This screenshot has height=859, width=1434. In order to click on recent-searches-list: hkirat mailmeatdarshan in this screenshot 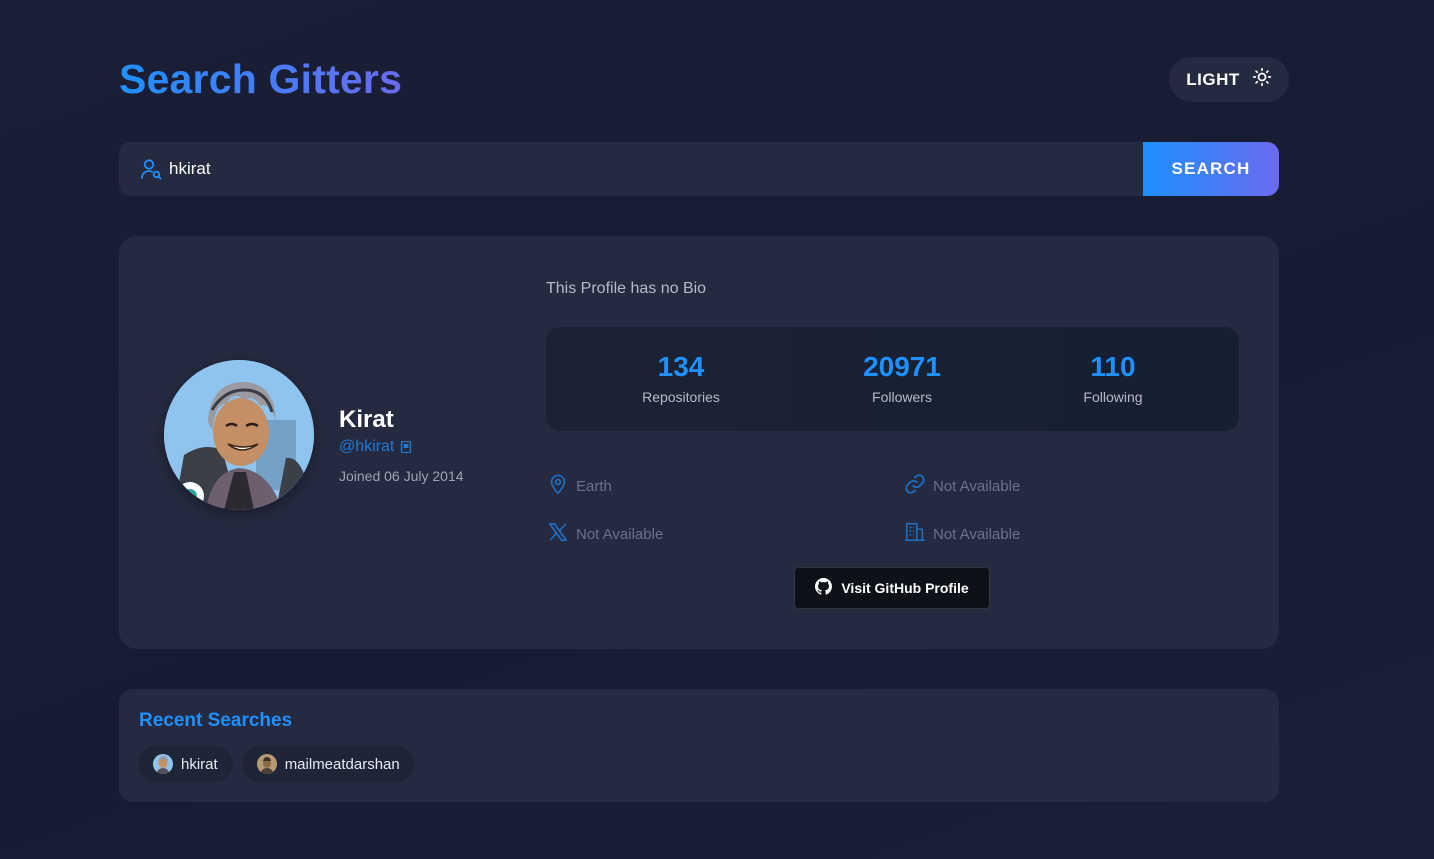, I will do `click(277, 764)`.